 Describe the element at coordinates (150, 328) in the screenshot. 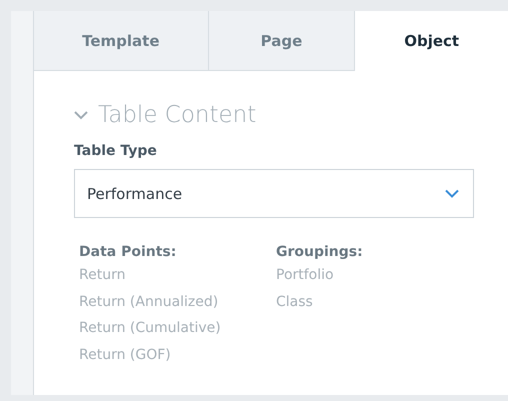

I see `list-item: Return (Cumulative)` at that location.